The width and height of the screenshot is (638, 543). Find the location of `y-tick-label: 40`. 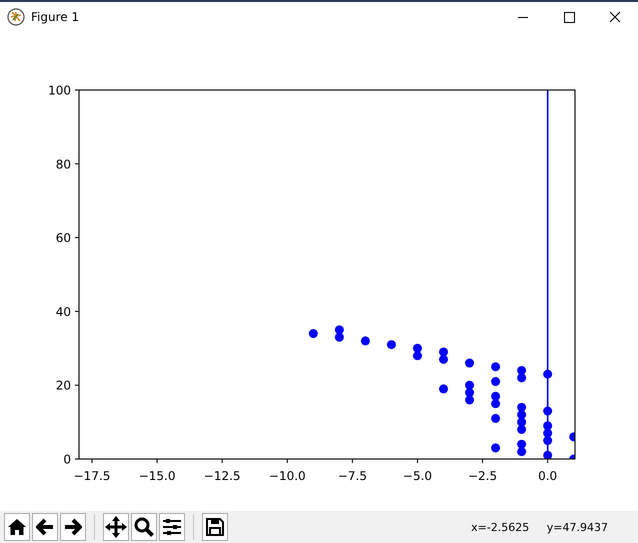

y-tick-label: 40 is located at coordinates (63, 311).